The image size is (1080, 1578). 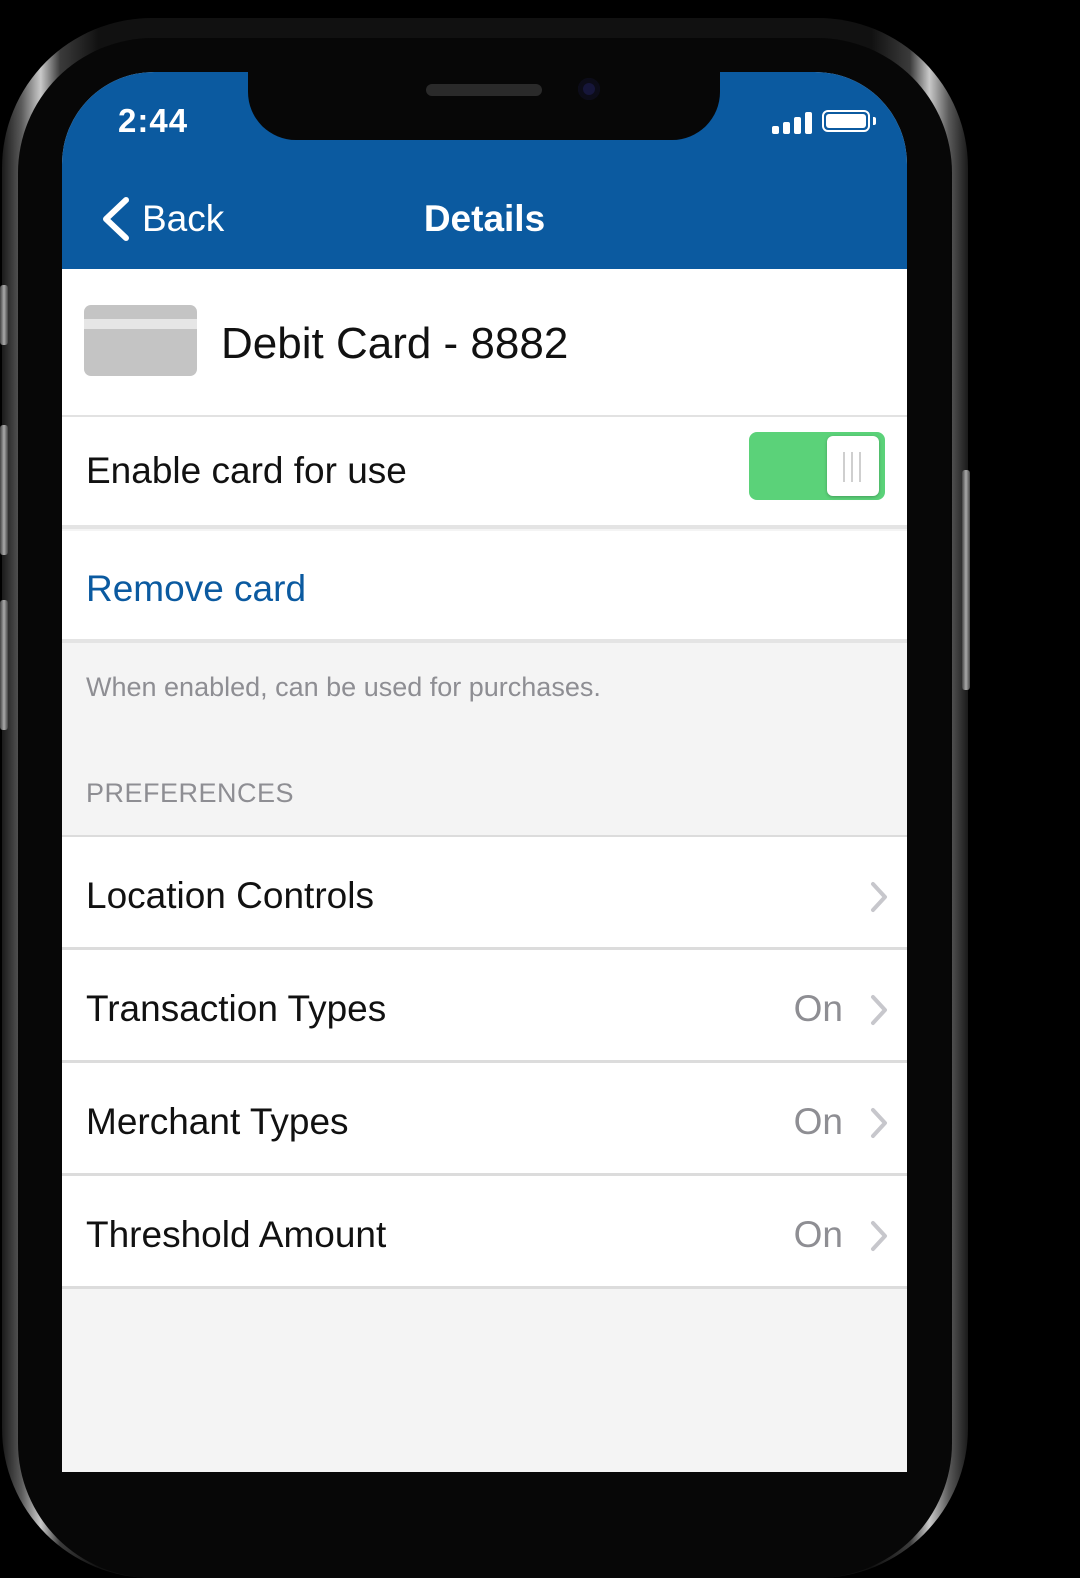 I want to click on remove-card-row: Remove card, so click(x=484, y=587).